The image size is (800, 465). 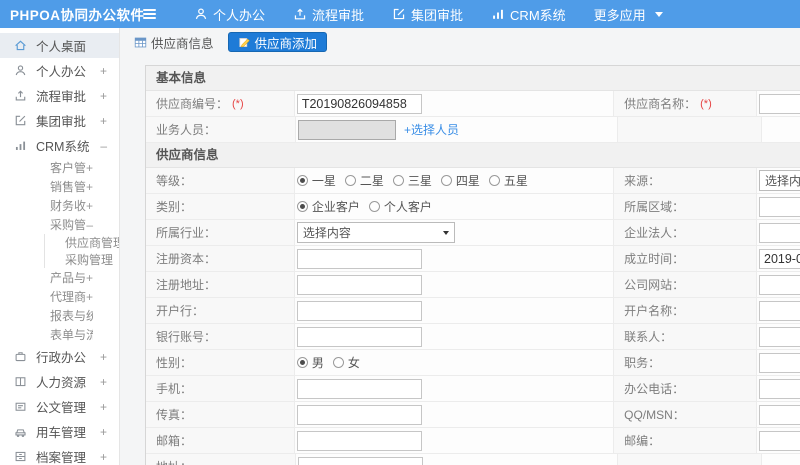 What do you see at coordinates (328, 14) in the screenshot?
I see `topnav-item: 流程审批` at bounding box center [328, 14].